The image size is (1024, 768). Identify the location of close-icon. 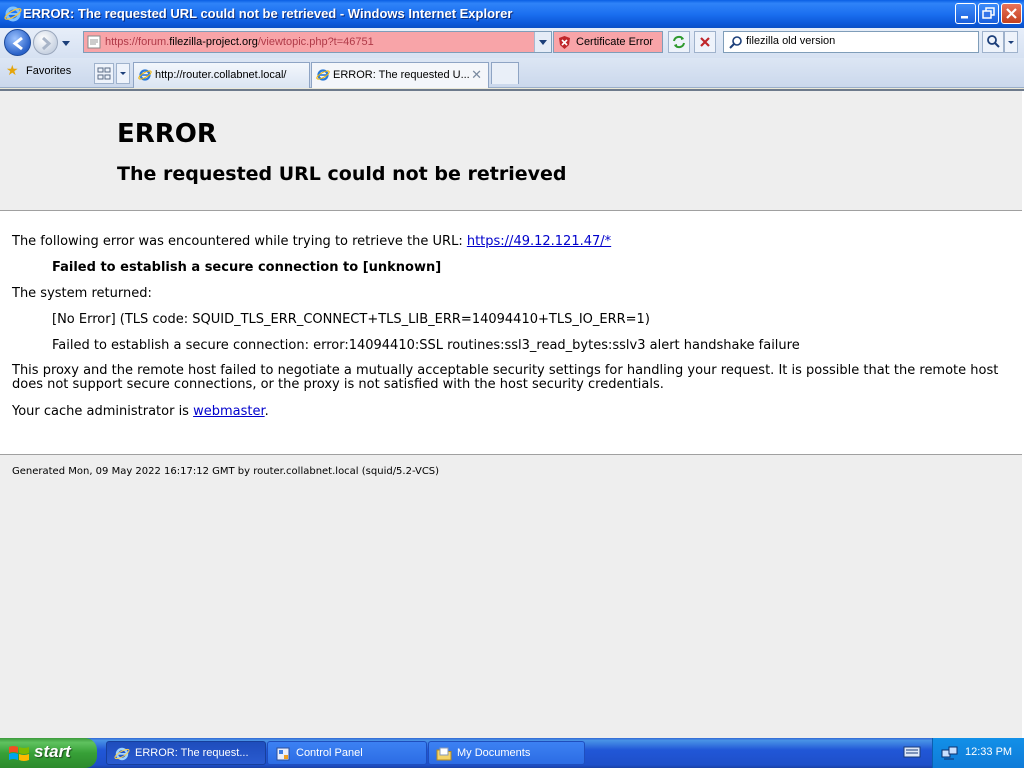
(1011, 13).